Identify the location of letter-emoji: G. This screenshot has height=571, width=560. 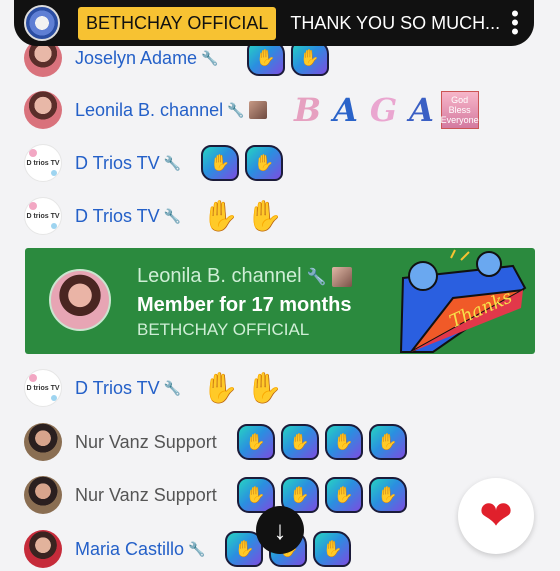
(383, 110).